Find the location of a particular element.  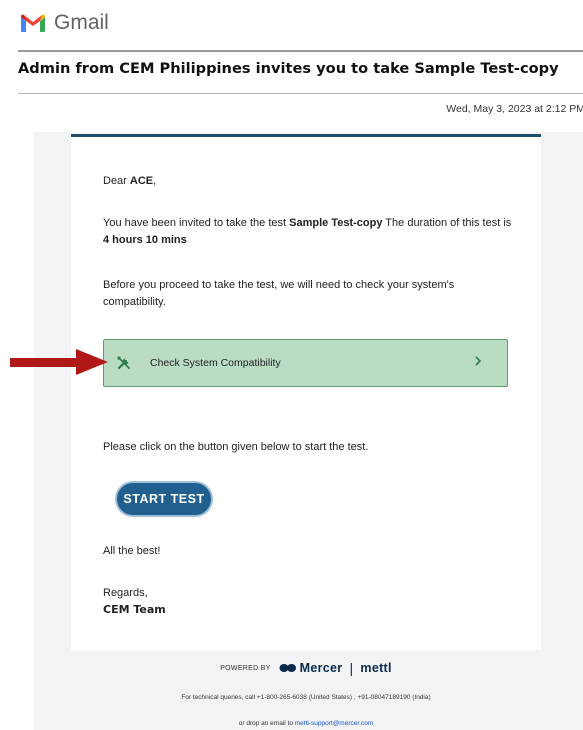

recipient-name: ACE is located at coordinates (141, 181).